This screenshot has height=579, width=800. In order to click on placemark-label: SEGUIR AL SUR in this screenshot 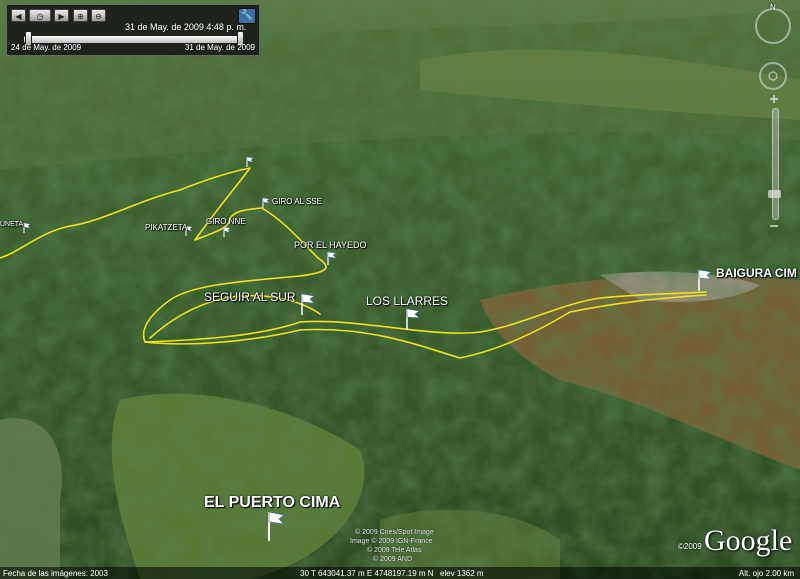, I will do `click(250, 297)`.